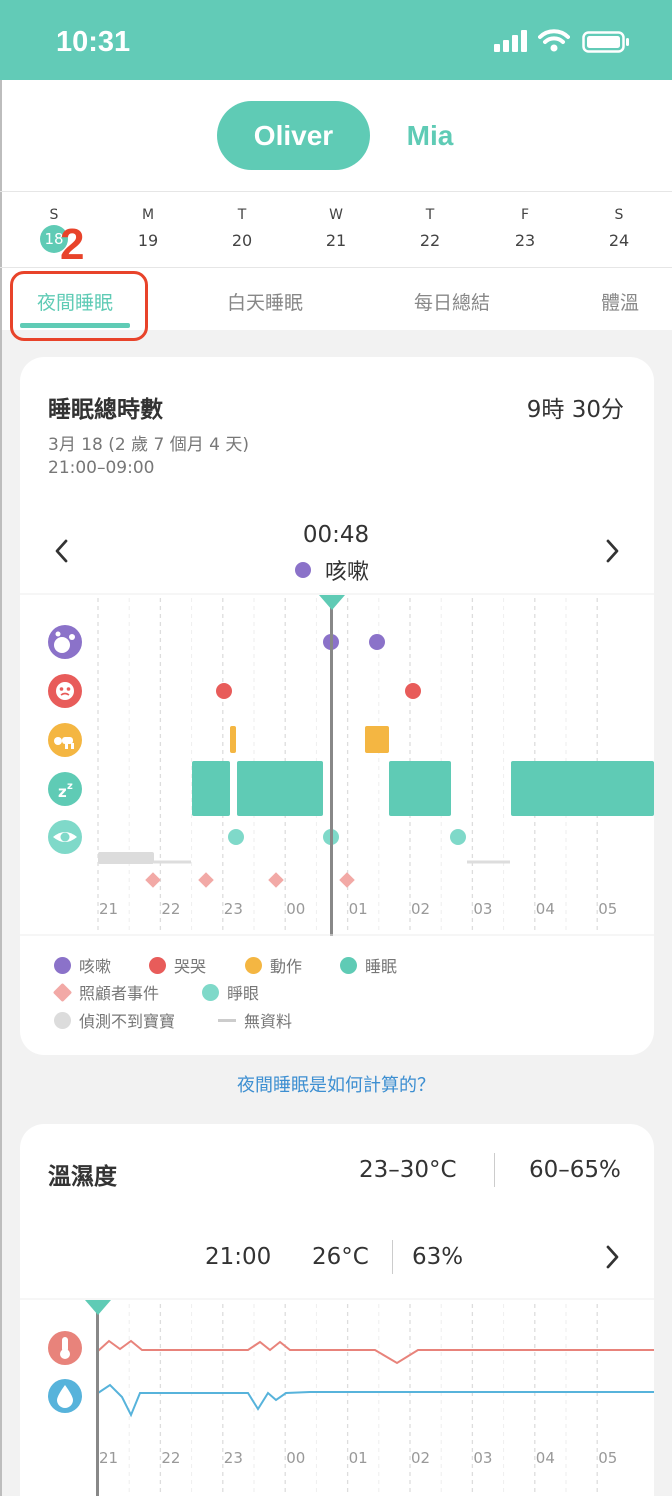  Describe the element at coordinates (525, 229) in the screenshot. I see `day-fri-23: F 23` at that location.